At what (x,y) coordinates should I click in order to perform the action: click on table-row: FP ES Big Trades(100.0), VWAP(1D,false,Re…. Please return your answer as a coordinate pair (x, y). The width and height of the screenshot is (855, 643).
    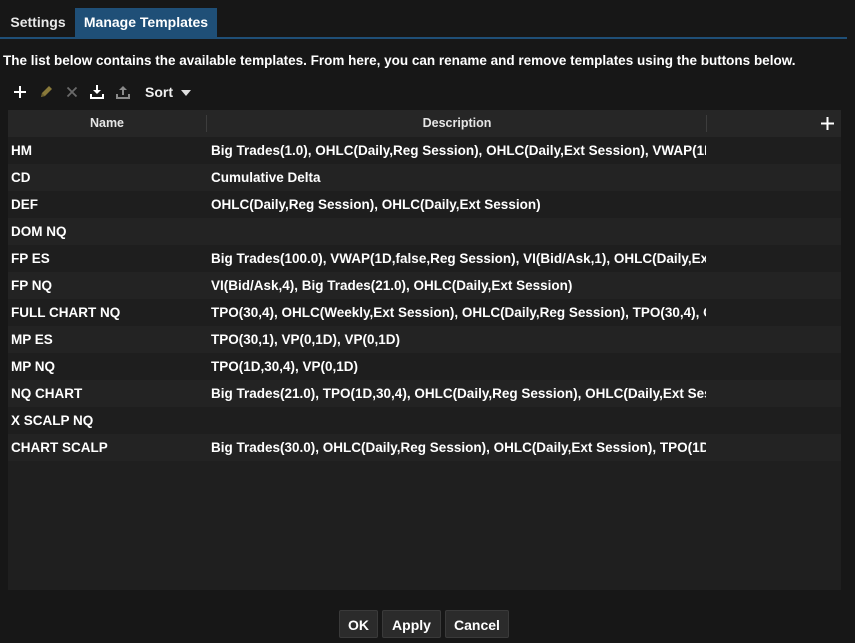
    Looking at the image, I should click on (424, 258).